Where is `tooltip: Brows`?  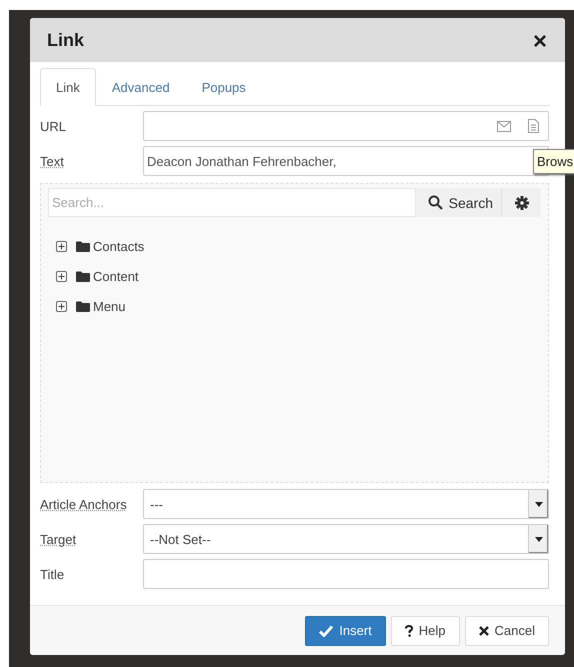 tooltip: Brows is located at coordinates (553, 161).